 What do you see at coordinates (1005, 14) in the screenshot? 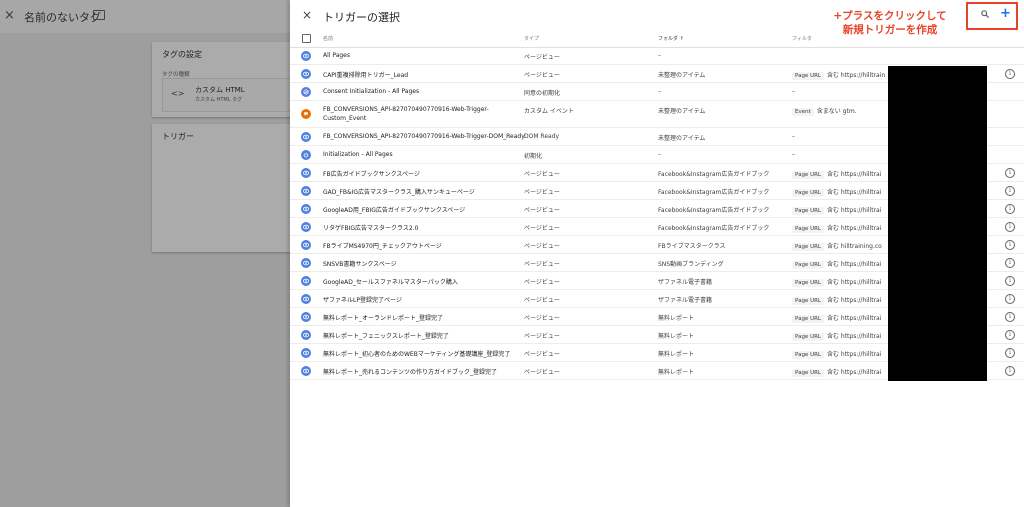
I see `add-trigger-button: +` at bounding box center [1005, 14].